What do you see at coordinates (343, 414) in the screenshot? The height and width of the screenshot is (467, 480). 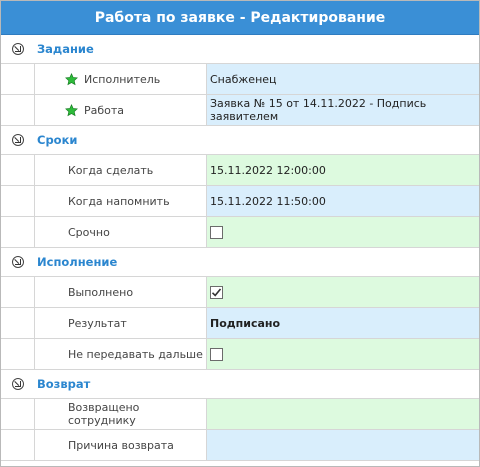 I see `field-value-returned-to` at bounding box center [343, 414].